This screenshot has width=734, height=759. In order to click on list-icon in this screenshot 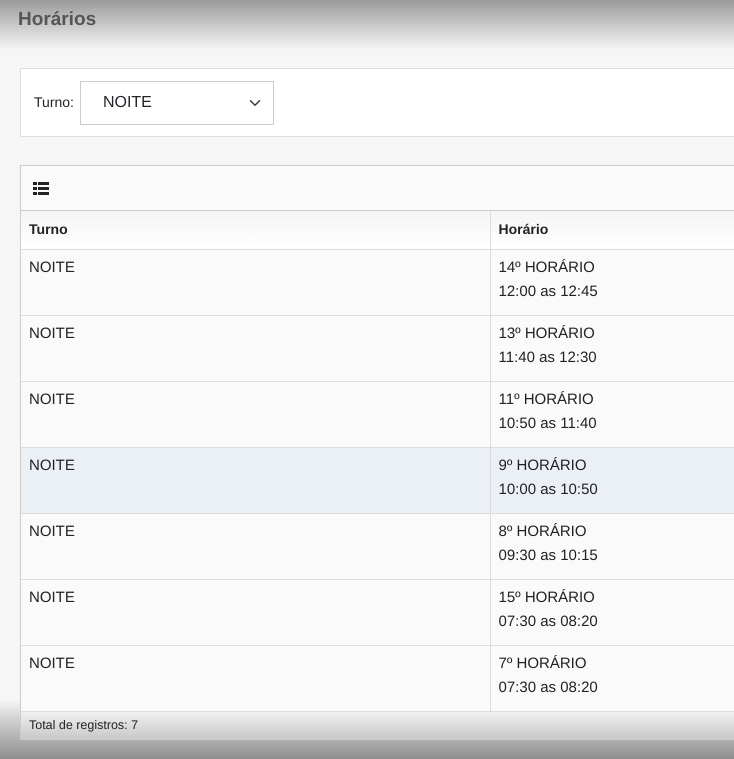, I will do `click(41, 188)`.